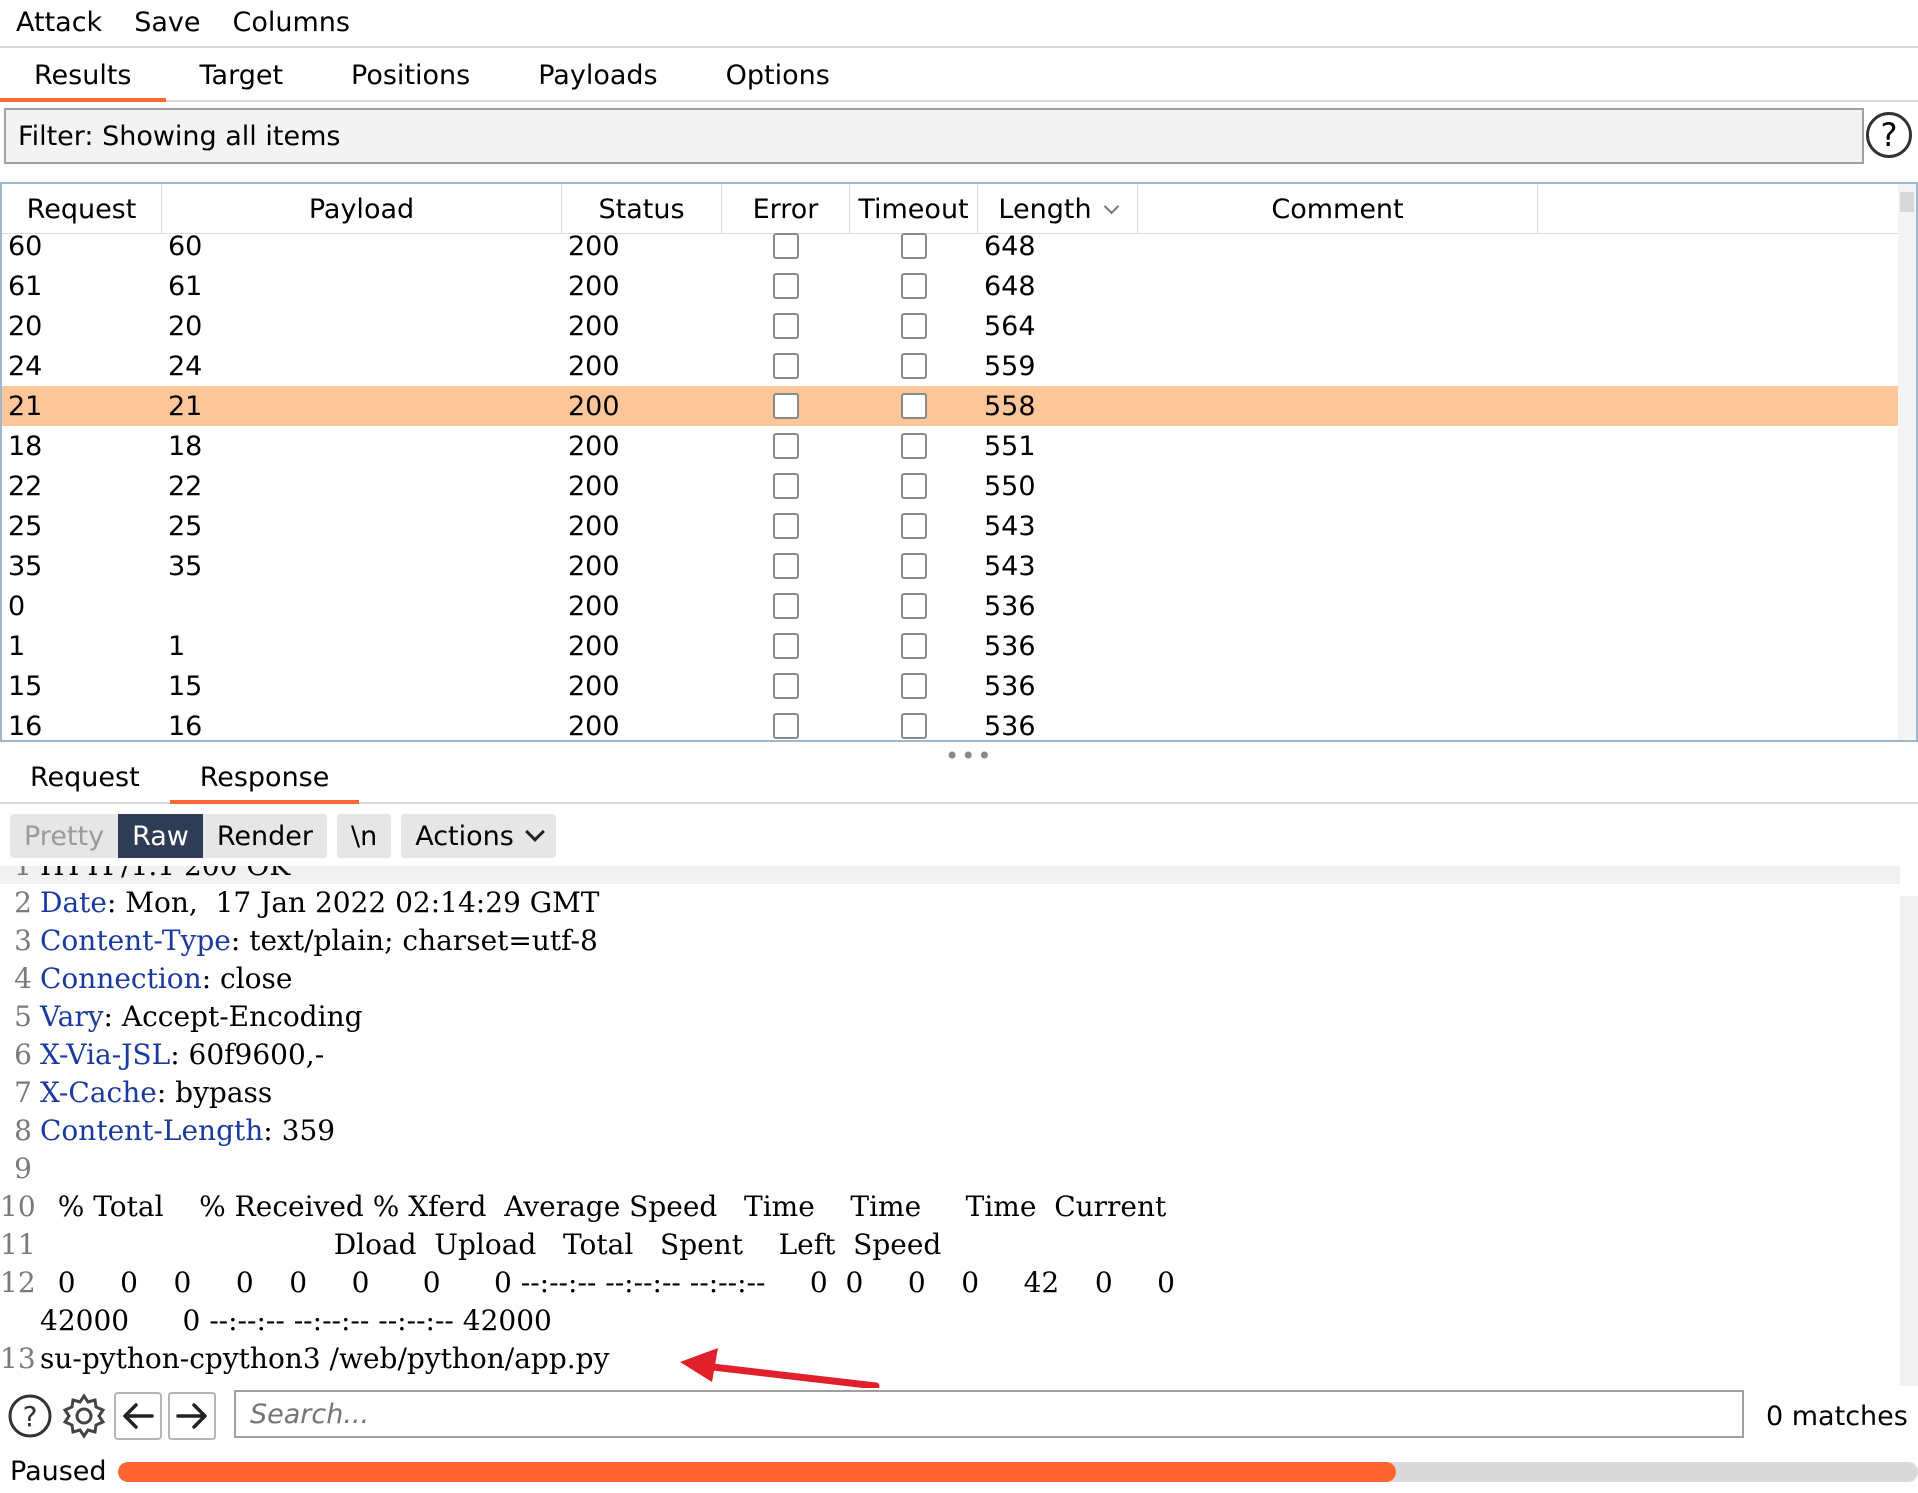 This screenshot has width=1918, height=1493. I want to click on cell-length: 558, so click(1010, 406).